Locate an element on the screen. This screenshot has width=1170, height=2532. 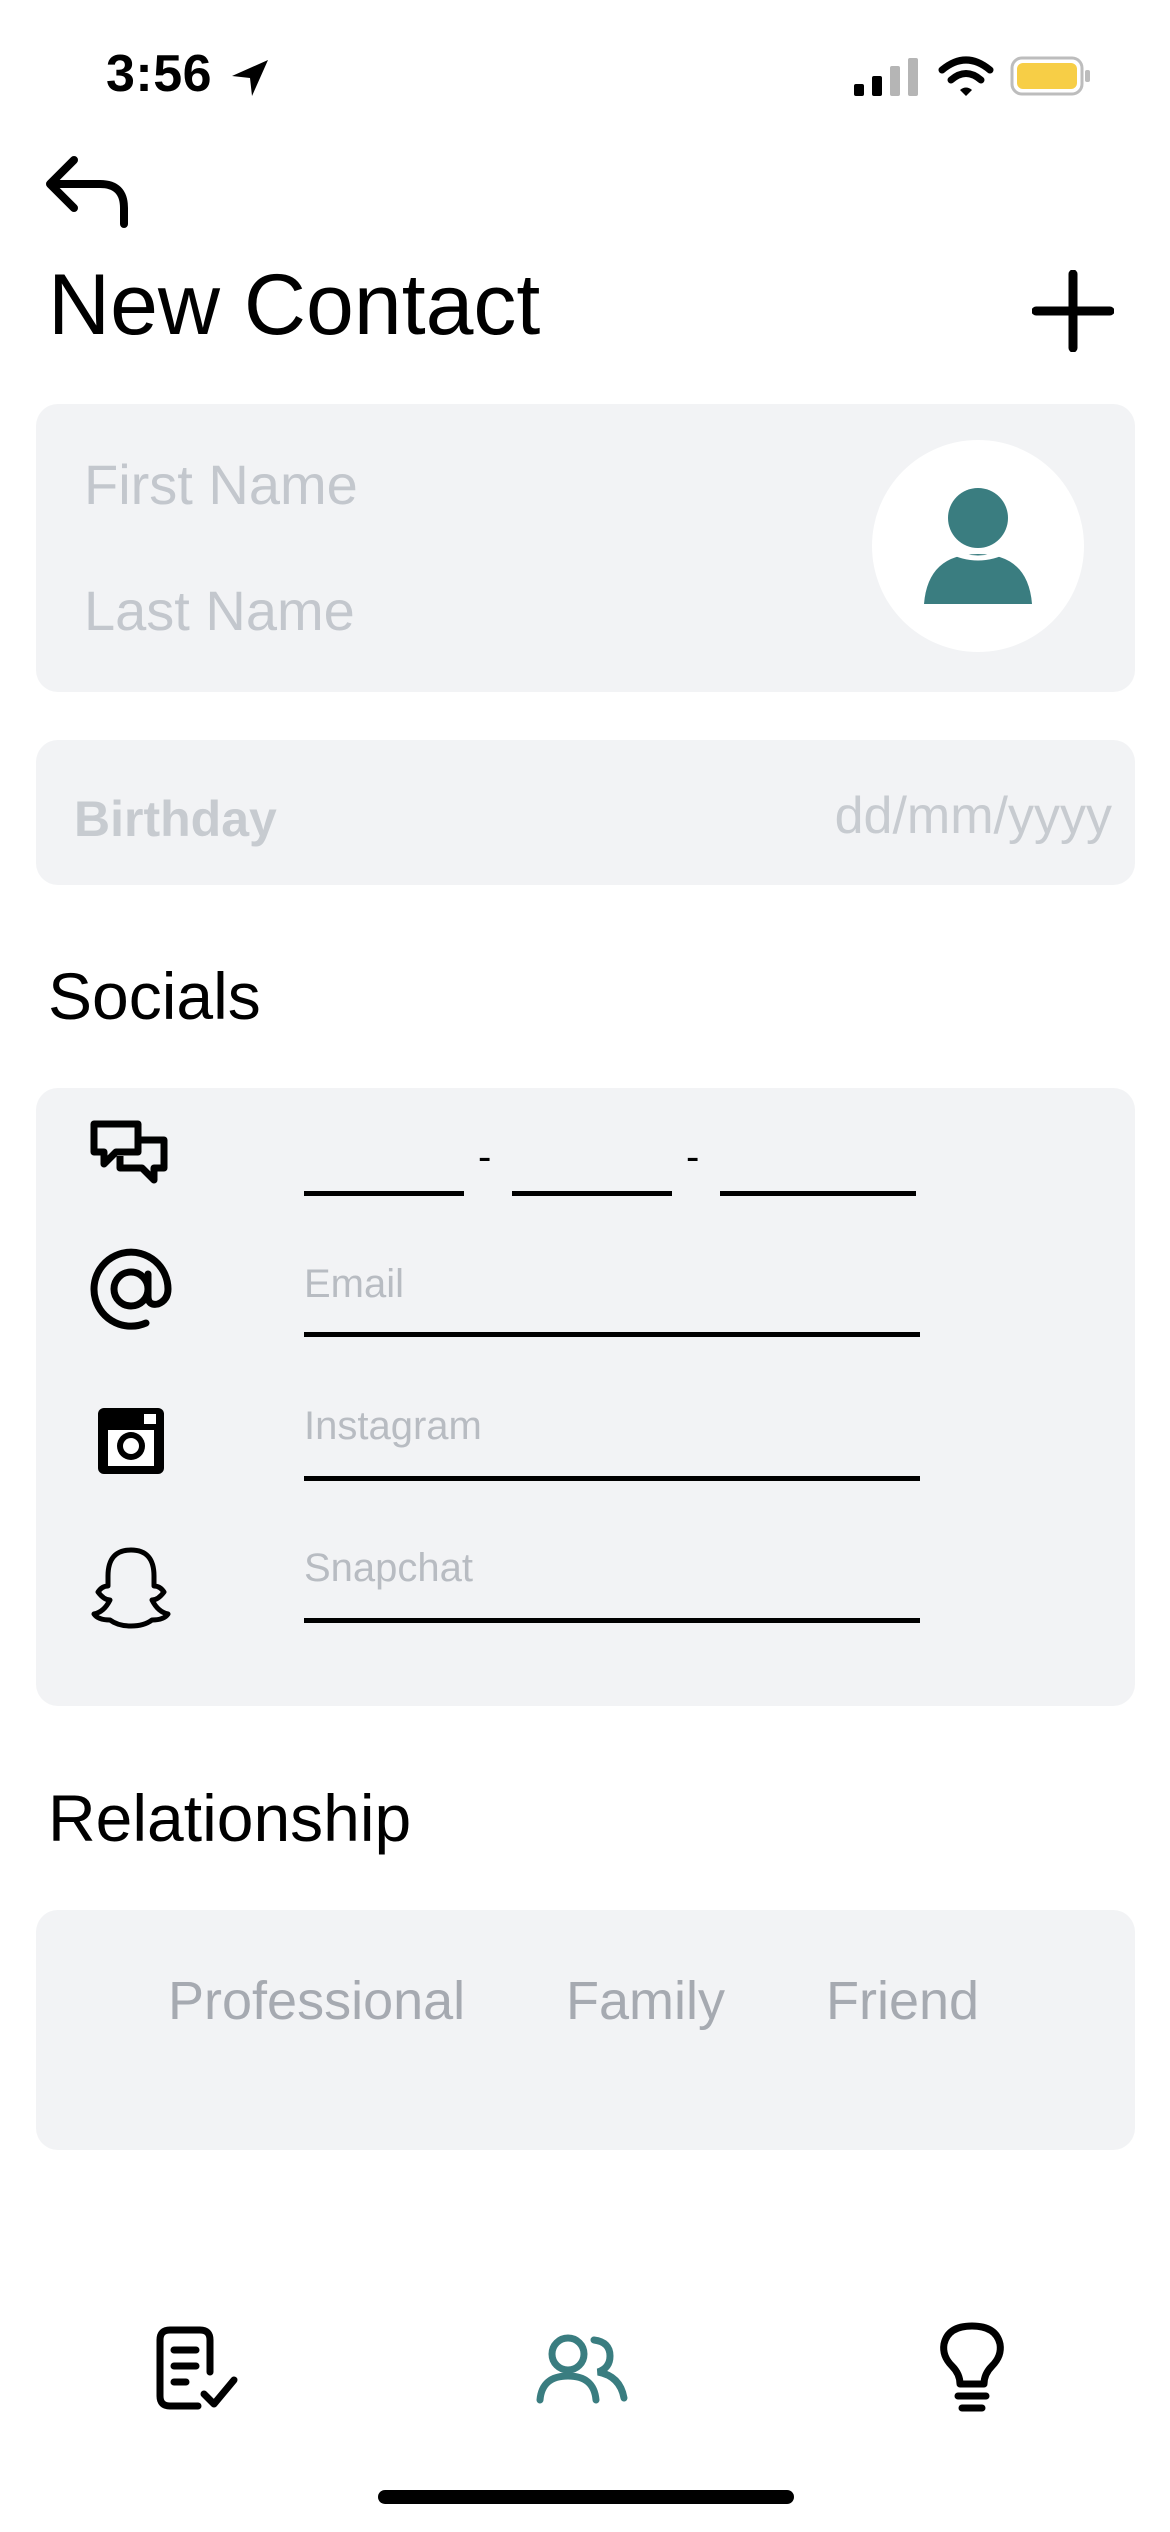
last-name-input: Last Name is located at coordinates (219, 610).